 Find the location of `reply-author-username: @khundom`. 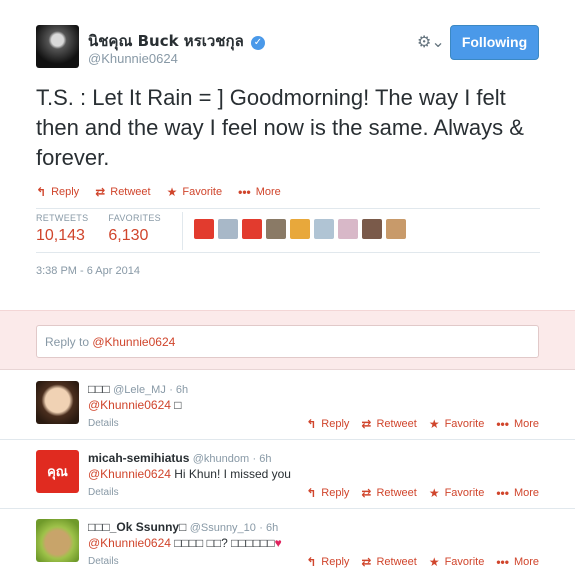

reply-author-username: @khundom is located at coordinates (221, 459).